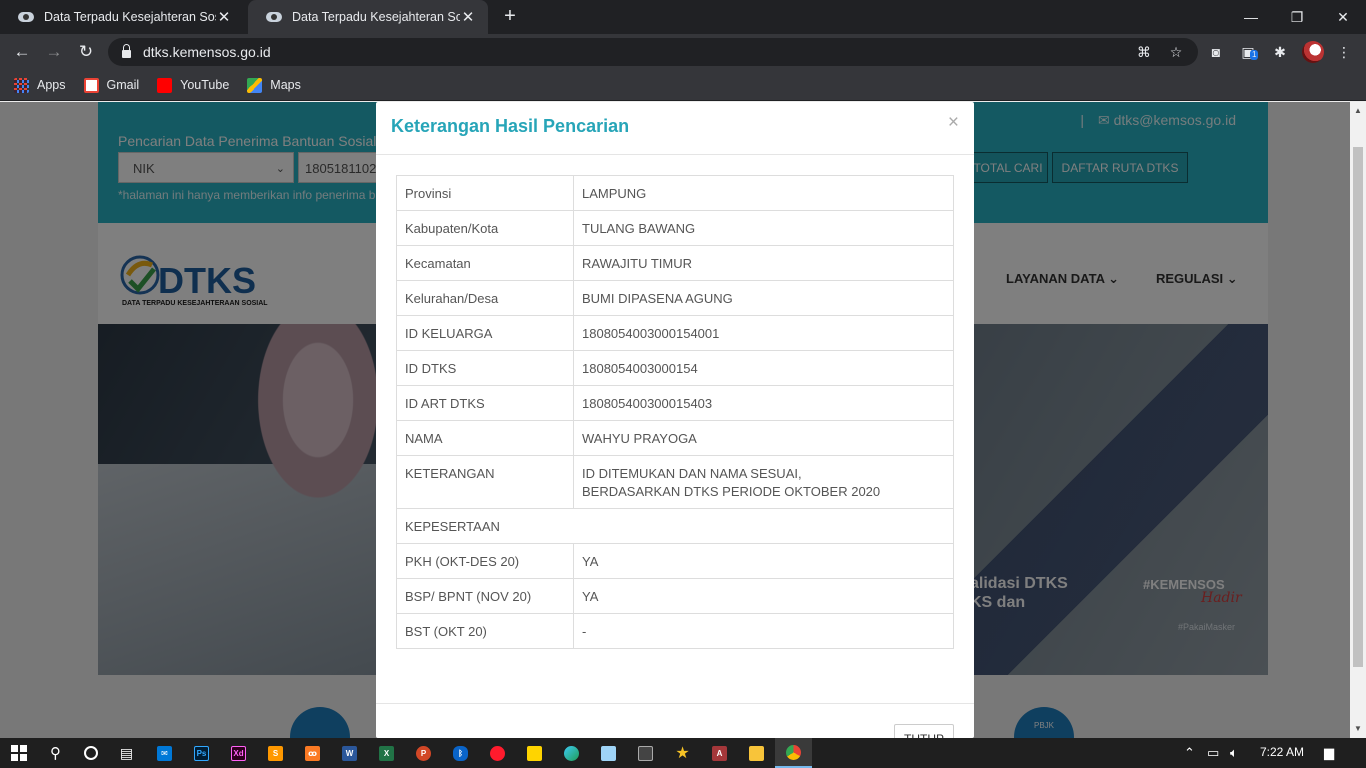  Describe the element at coordinates (731, 491) in the screenshot. I see `keterangan-line: BERDASARKAN DTKS PERIODE OKTOBER 2020` at that location.